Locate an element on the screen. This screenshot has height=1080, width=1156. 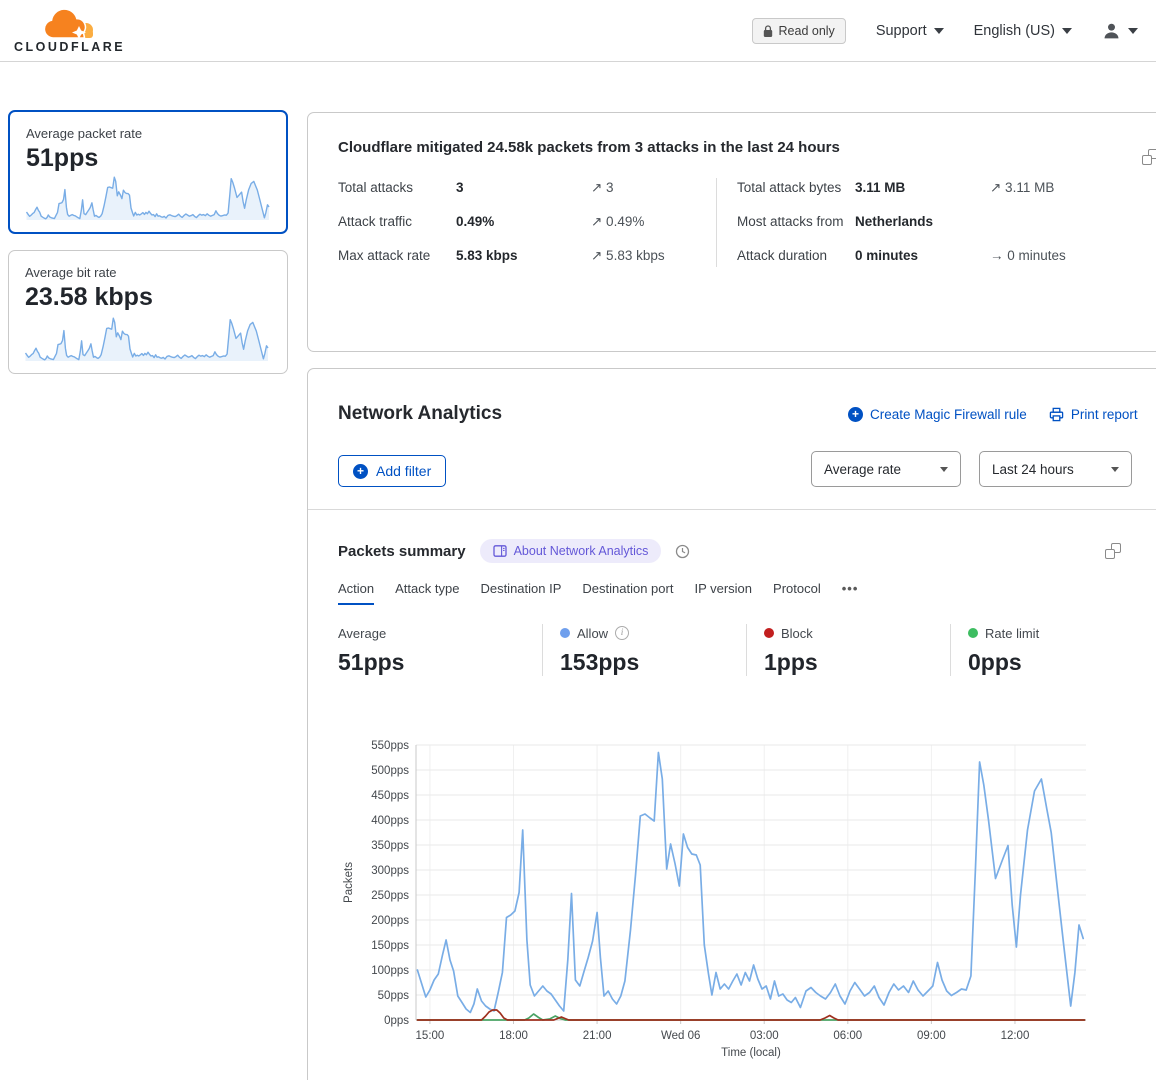
time-info-button is located at coordinates (682, 551).